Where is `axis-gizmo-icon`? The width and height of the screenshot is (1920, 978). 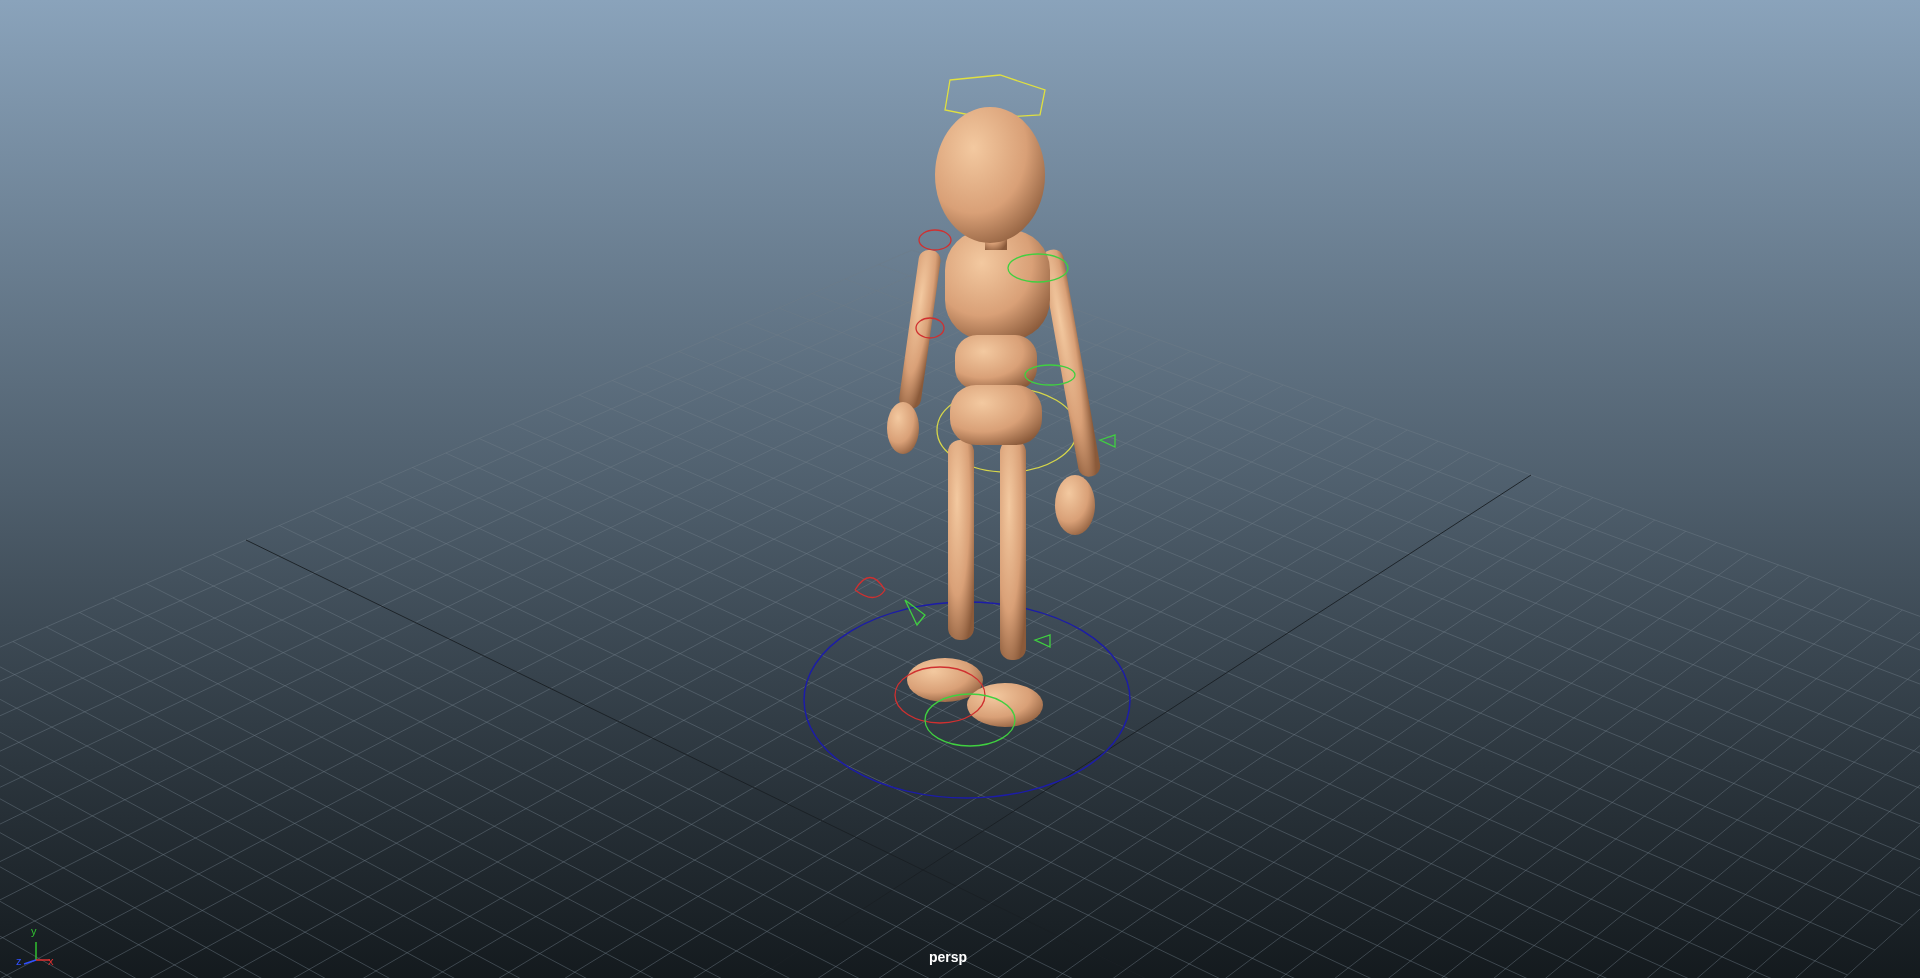 axis-gizmo-icon is located at coordinates (37, 953).